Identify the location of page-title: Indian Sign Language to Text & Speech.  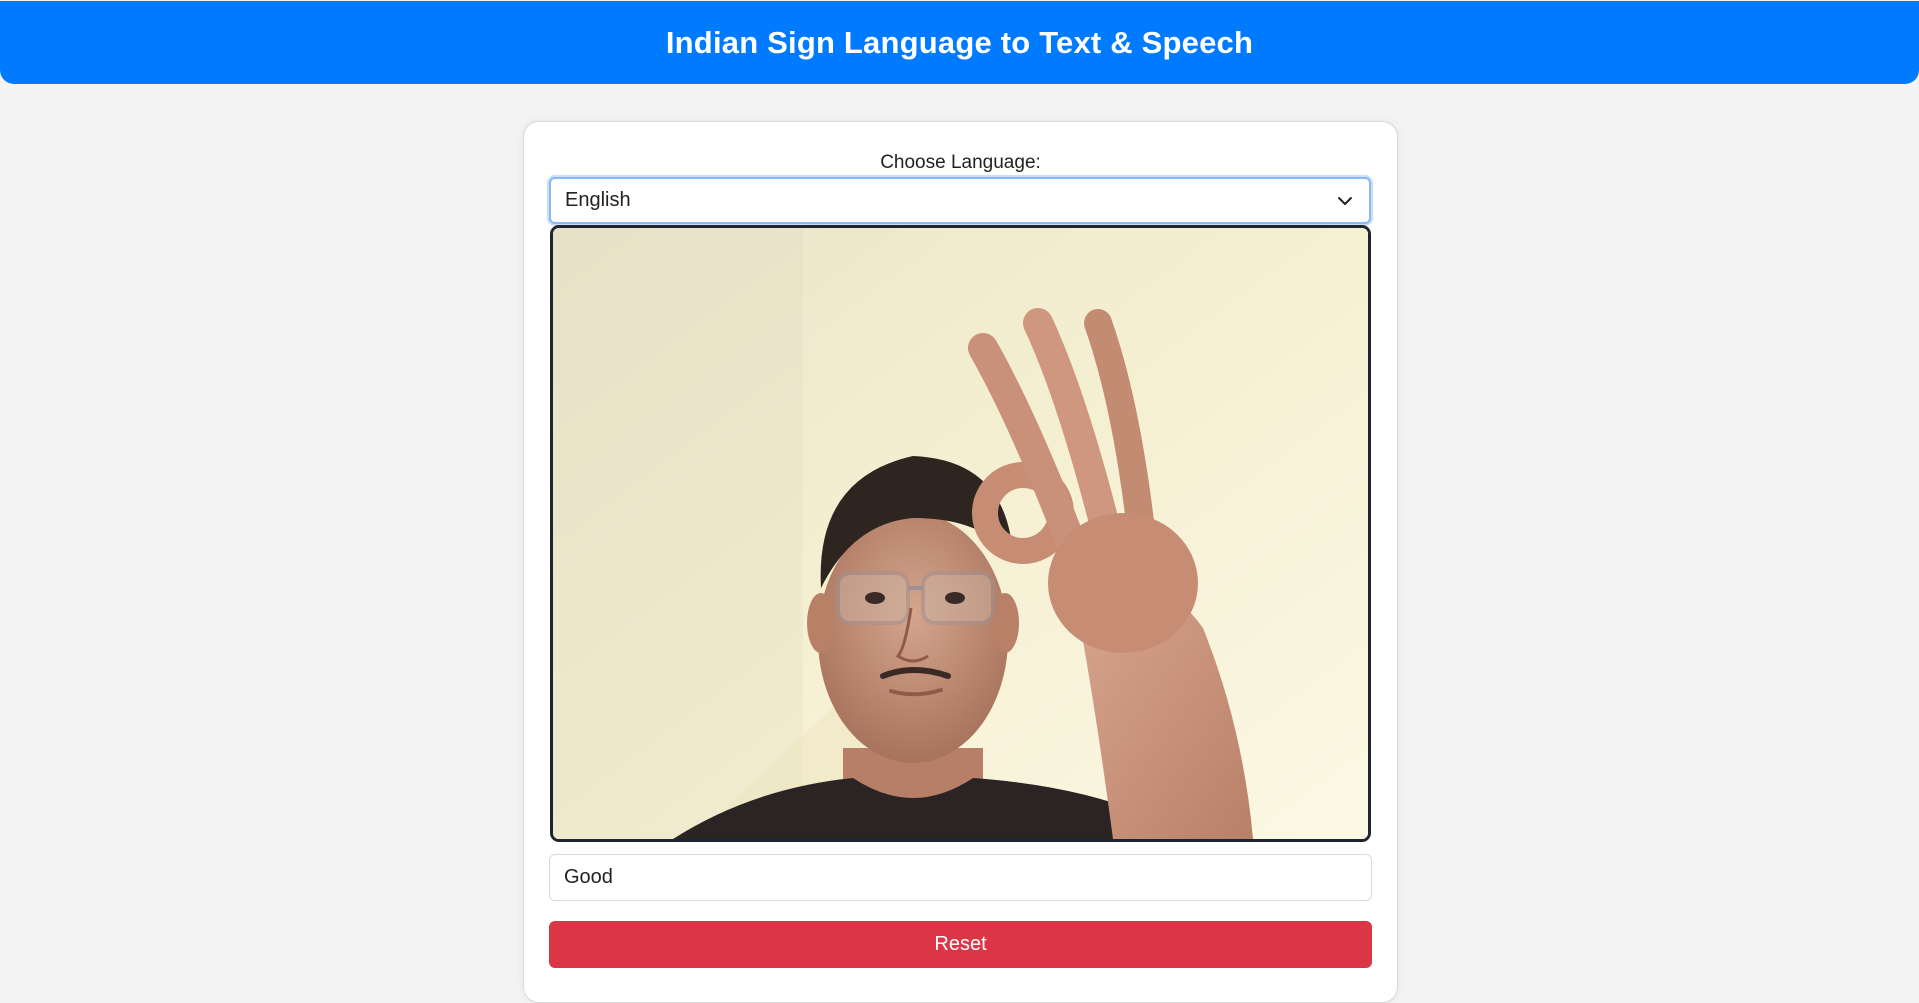
(959, 42).